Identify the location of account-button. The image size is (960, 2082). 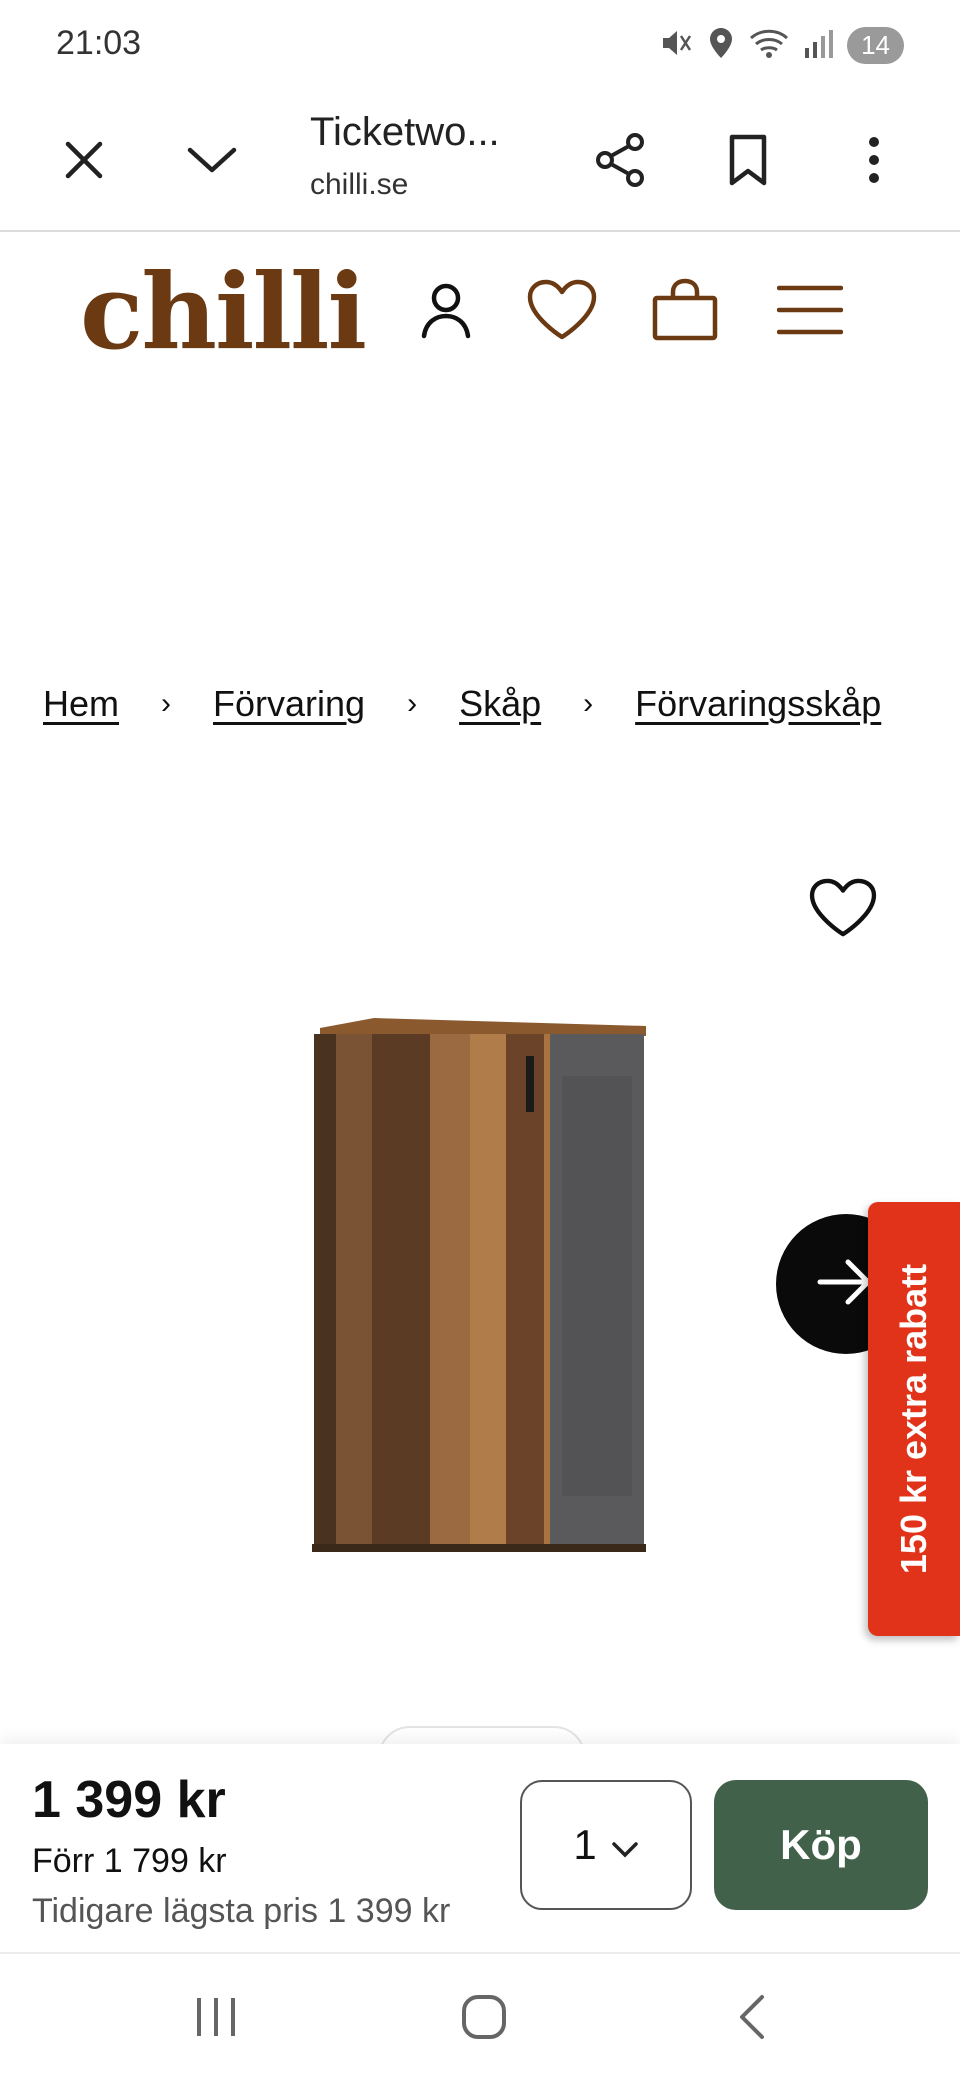
(446, 312).